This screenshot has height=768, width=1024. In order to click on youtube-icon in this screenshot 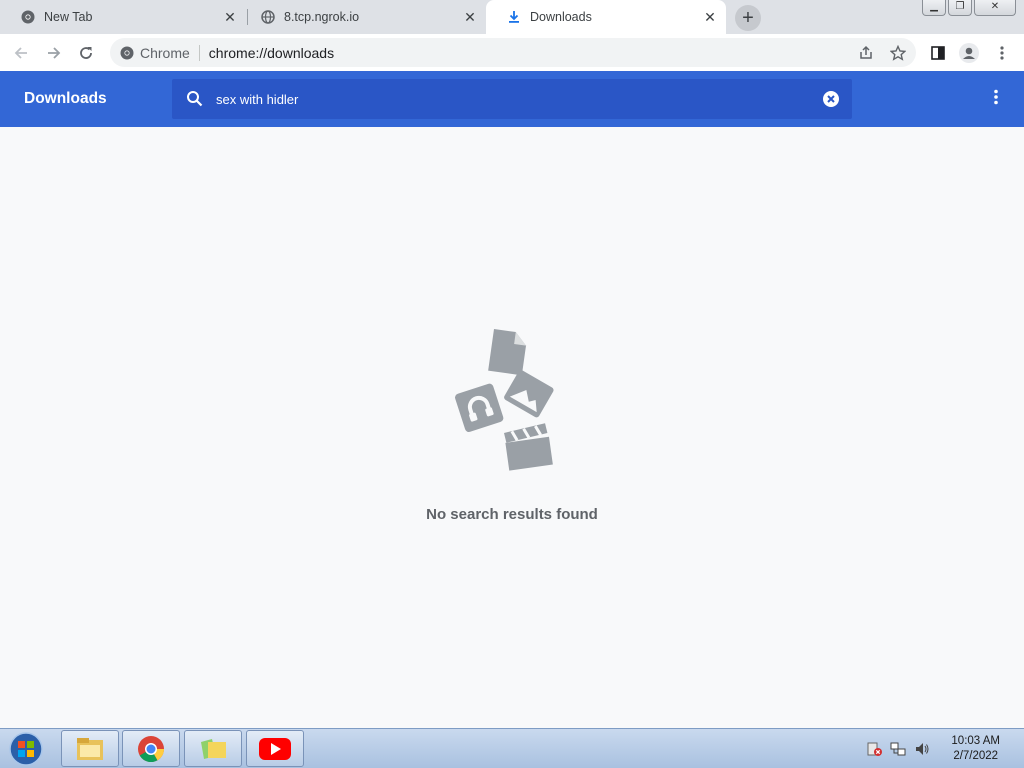, I will do `click(275, 748)`.